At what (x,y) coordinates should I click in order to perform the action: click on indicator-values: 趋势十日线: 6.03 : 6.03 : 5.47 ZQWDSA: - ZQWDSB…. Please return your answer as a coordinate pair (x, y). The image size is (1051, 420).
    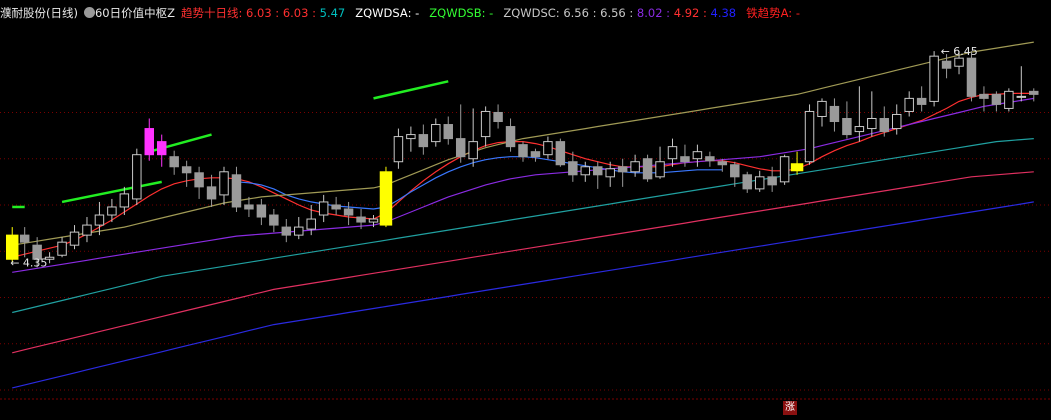
    Looking at the image, I should click on (495, 13).